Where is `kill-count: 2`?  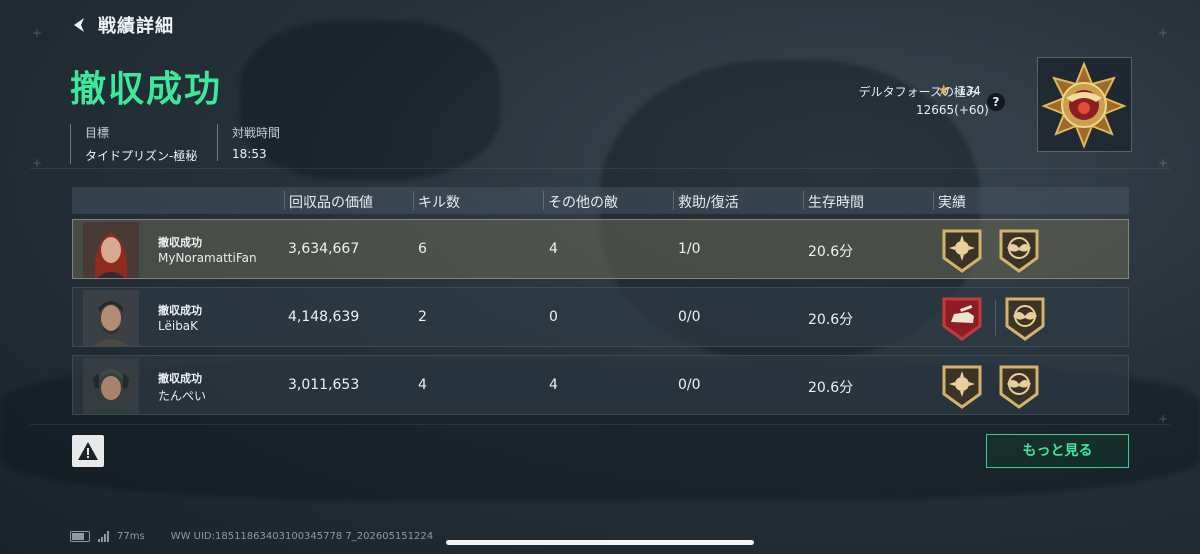
kill-count: 2 is located at coordinates (422, 317).